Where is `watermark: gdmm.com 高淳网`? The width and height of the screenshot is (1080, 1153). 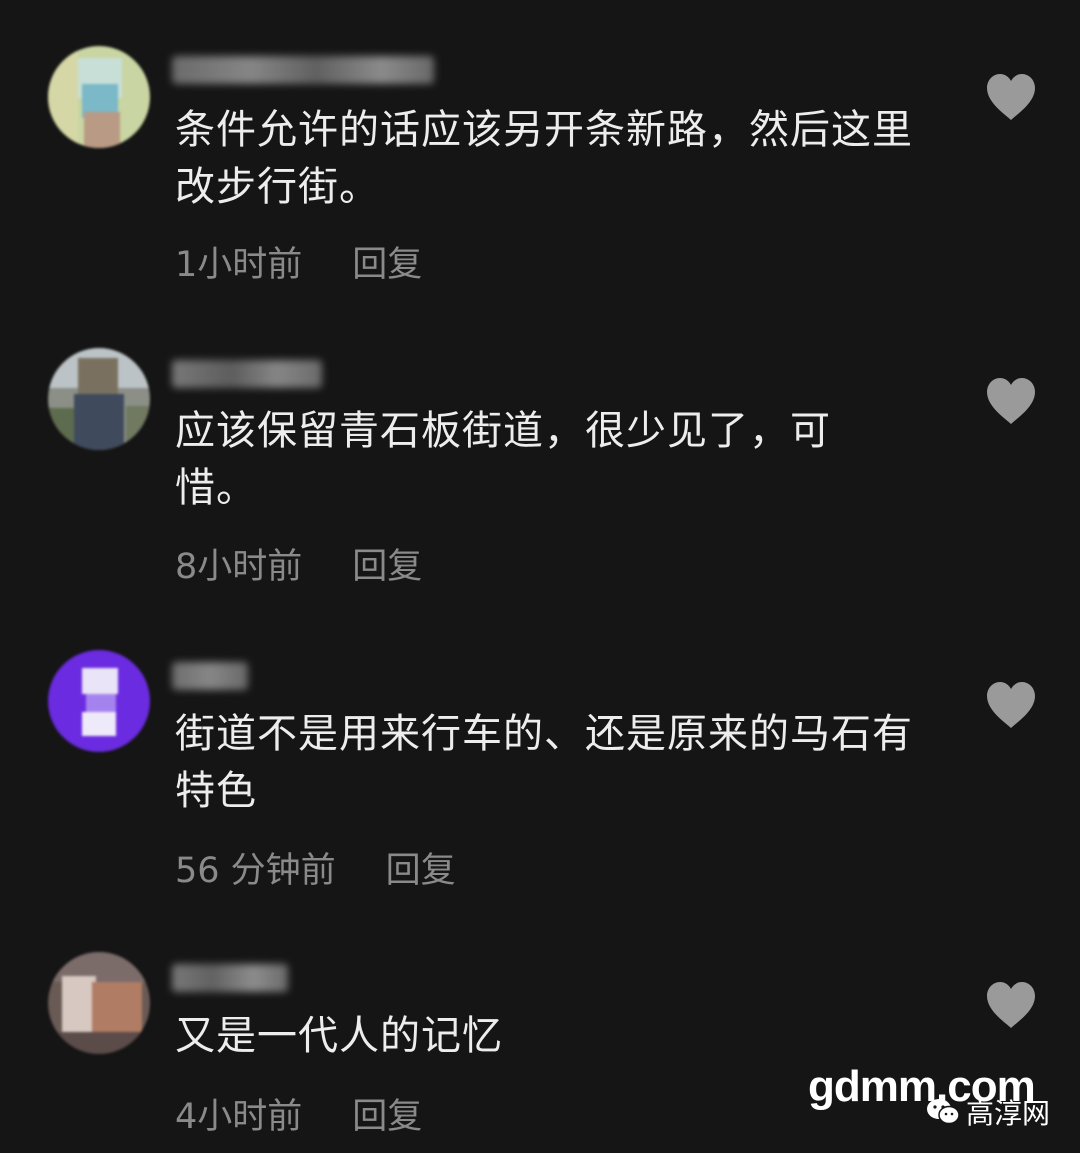 watermark: gdmm.com 高淳网 is located at coordinates (938, 1097).